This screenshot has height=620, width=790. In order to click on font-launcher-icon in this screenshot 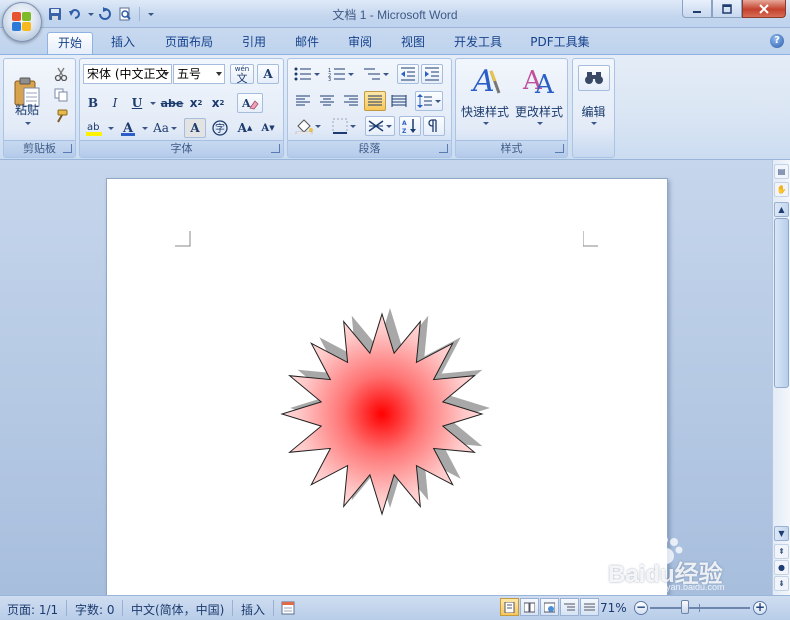, I will do `click(275, 148)`.